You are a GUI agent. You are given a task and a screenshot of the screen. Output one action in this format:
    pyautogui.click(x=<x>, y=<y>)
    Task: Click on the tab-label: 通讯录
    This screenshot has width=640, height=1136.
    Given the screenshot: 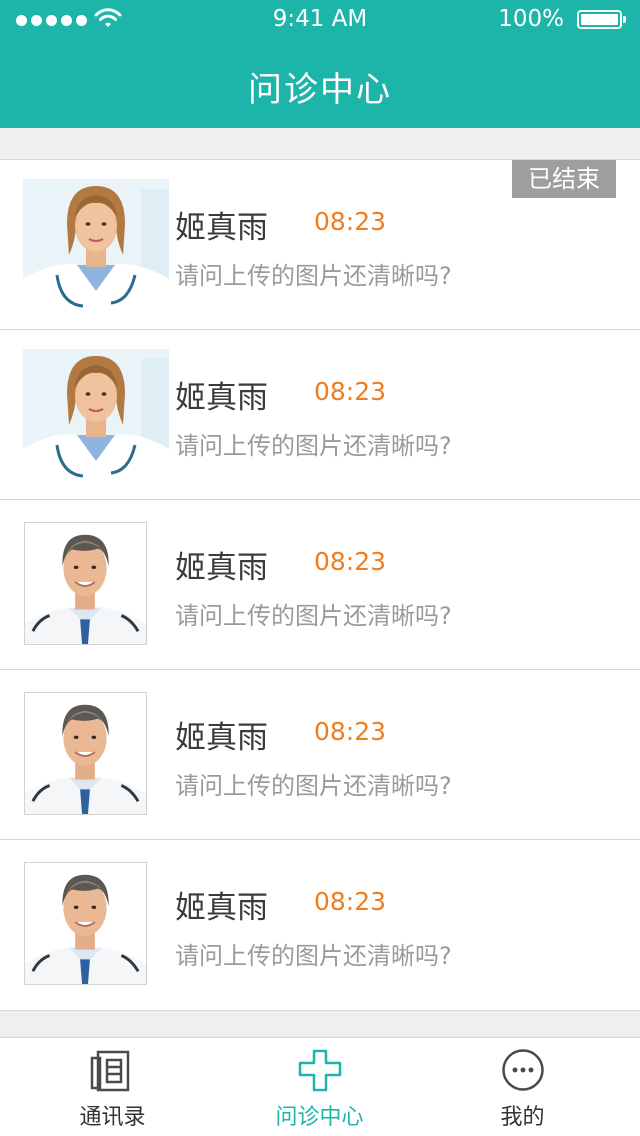 What is the action you would take?
    pyautogui.click(x=112, y=1117)
    